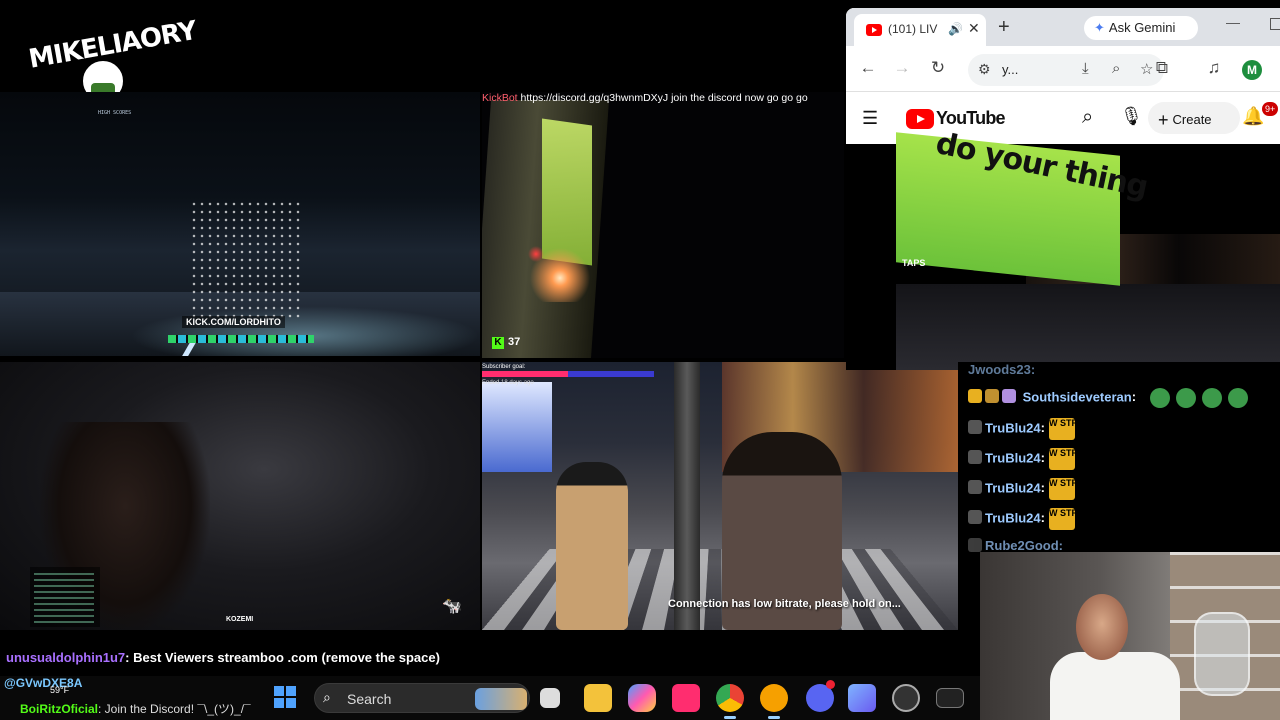 The height and width of the screenshot is (720, 1280). What do you see at coordinates (1116, 68) in the screenshot?
I see `zoom-icon: ⌕` at bounding box center [1116, 68].